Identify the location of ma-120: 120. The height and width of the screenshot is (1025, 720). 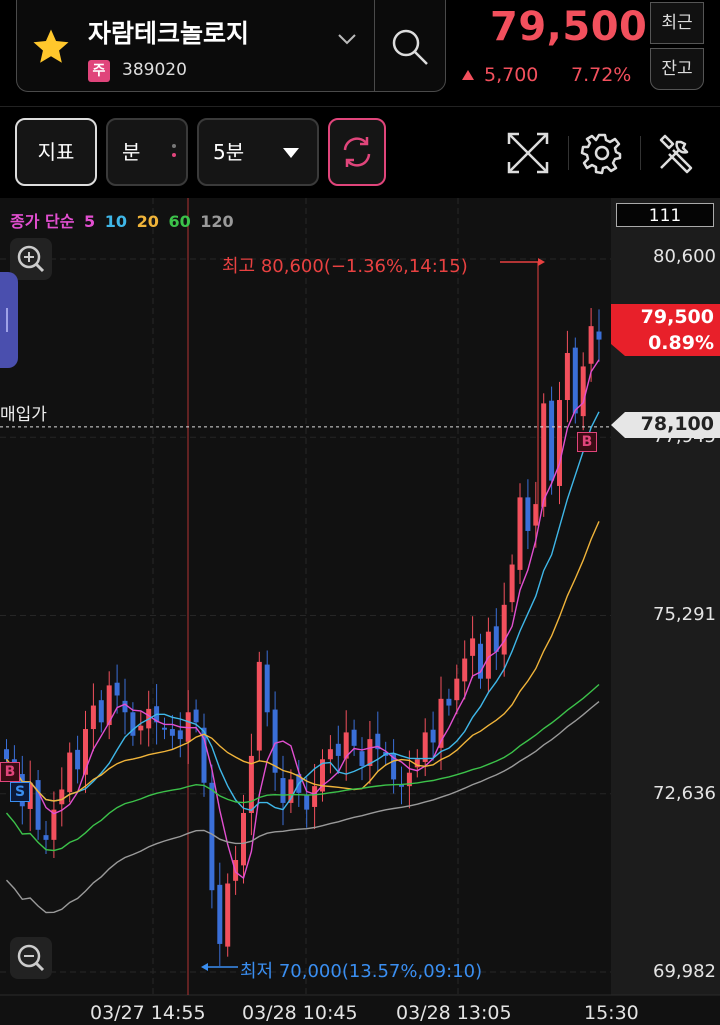
(217, 221).